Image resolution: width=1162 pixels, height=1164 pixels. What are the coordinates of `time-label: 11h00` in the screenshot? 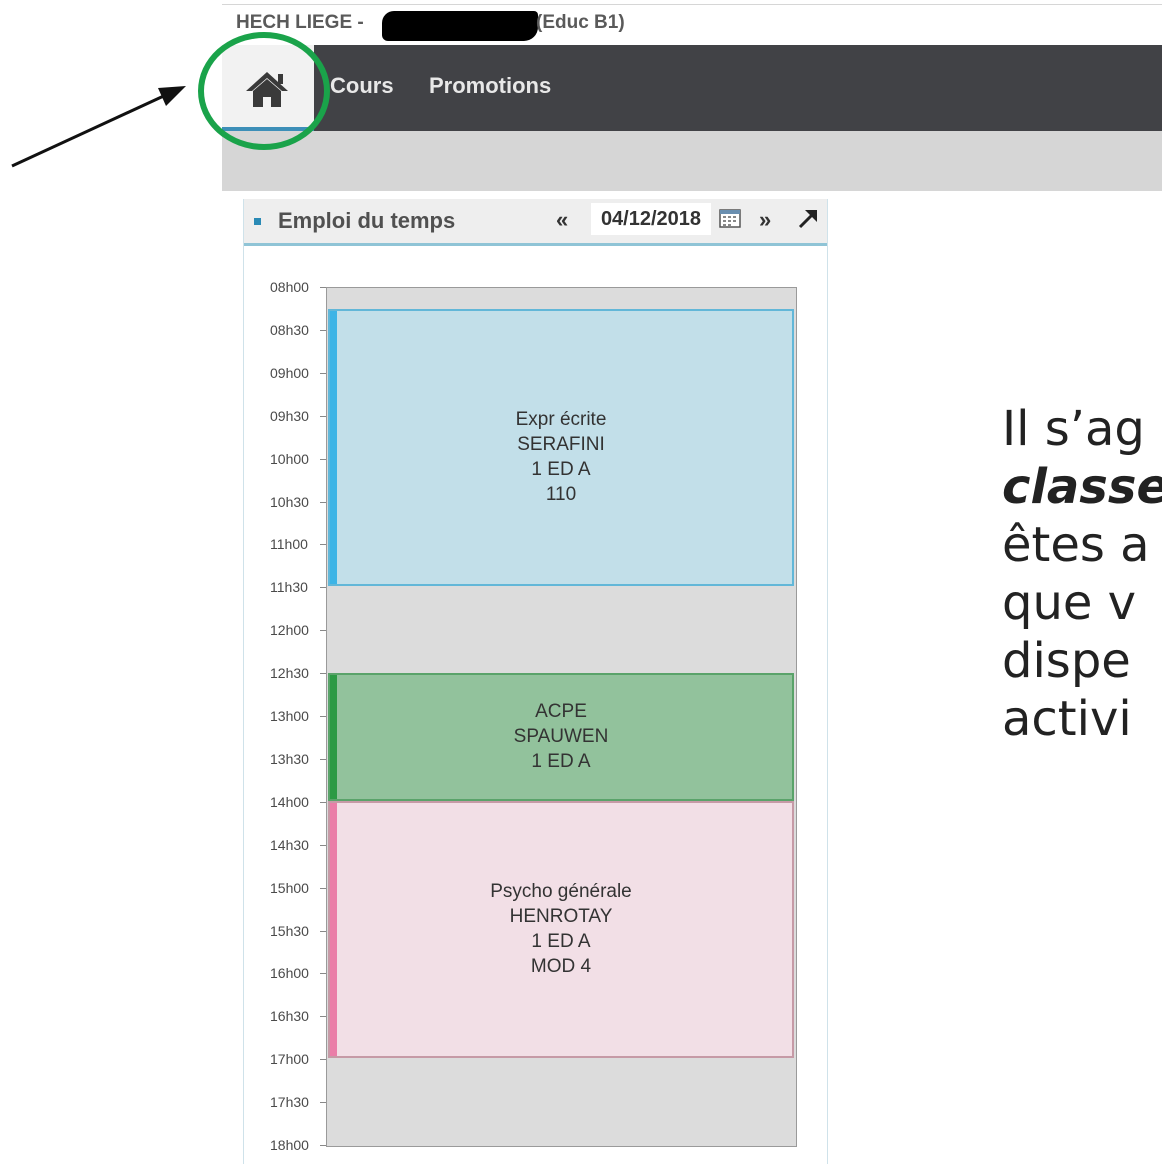 It's located at (289, 544).